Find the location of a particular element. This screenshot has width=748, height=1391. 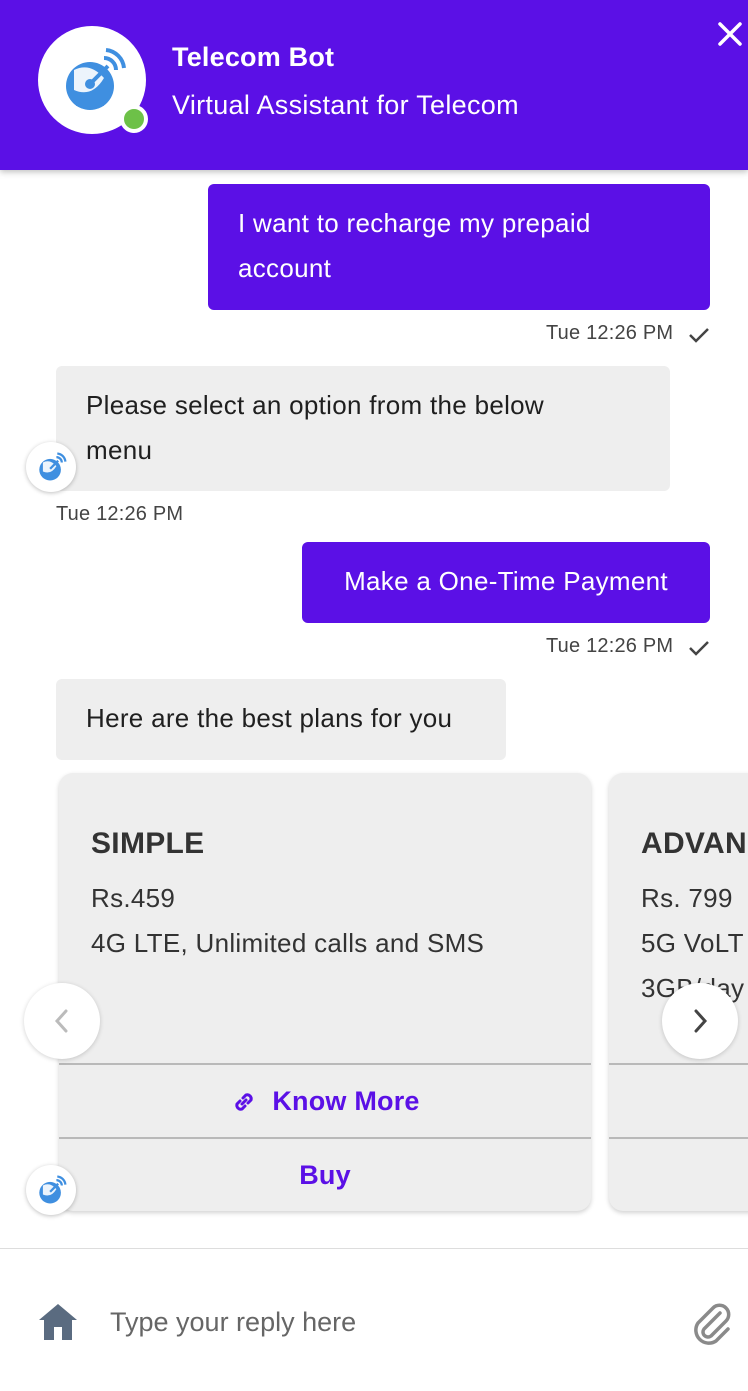

chevron-right-icon is located at coordinates (701, 1021).